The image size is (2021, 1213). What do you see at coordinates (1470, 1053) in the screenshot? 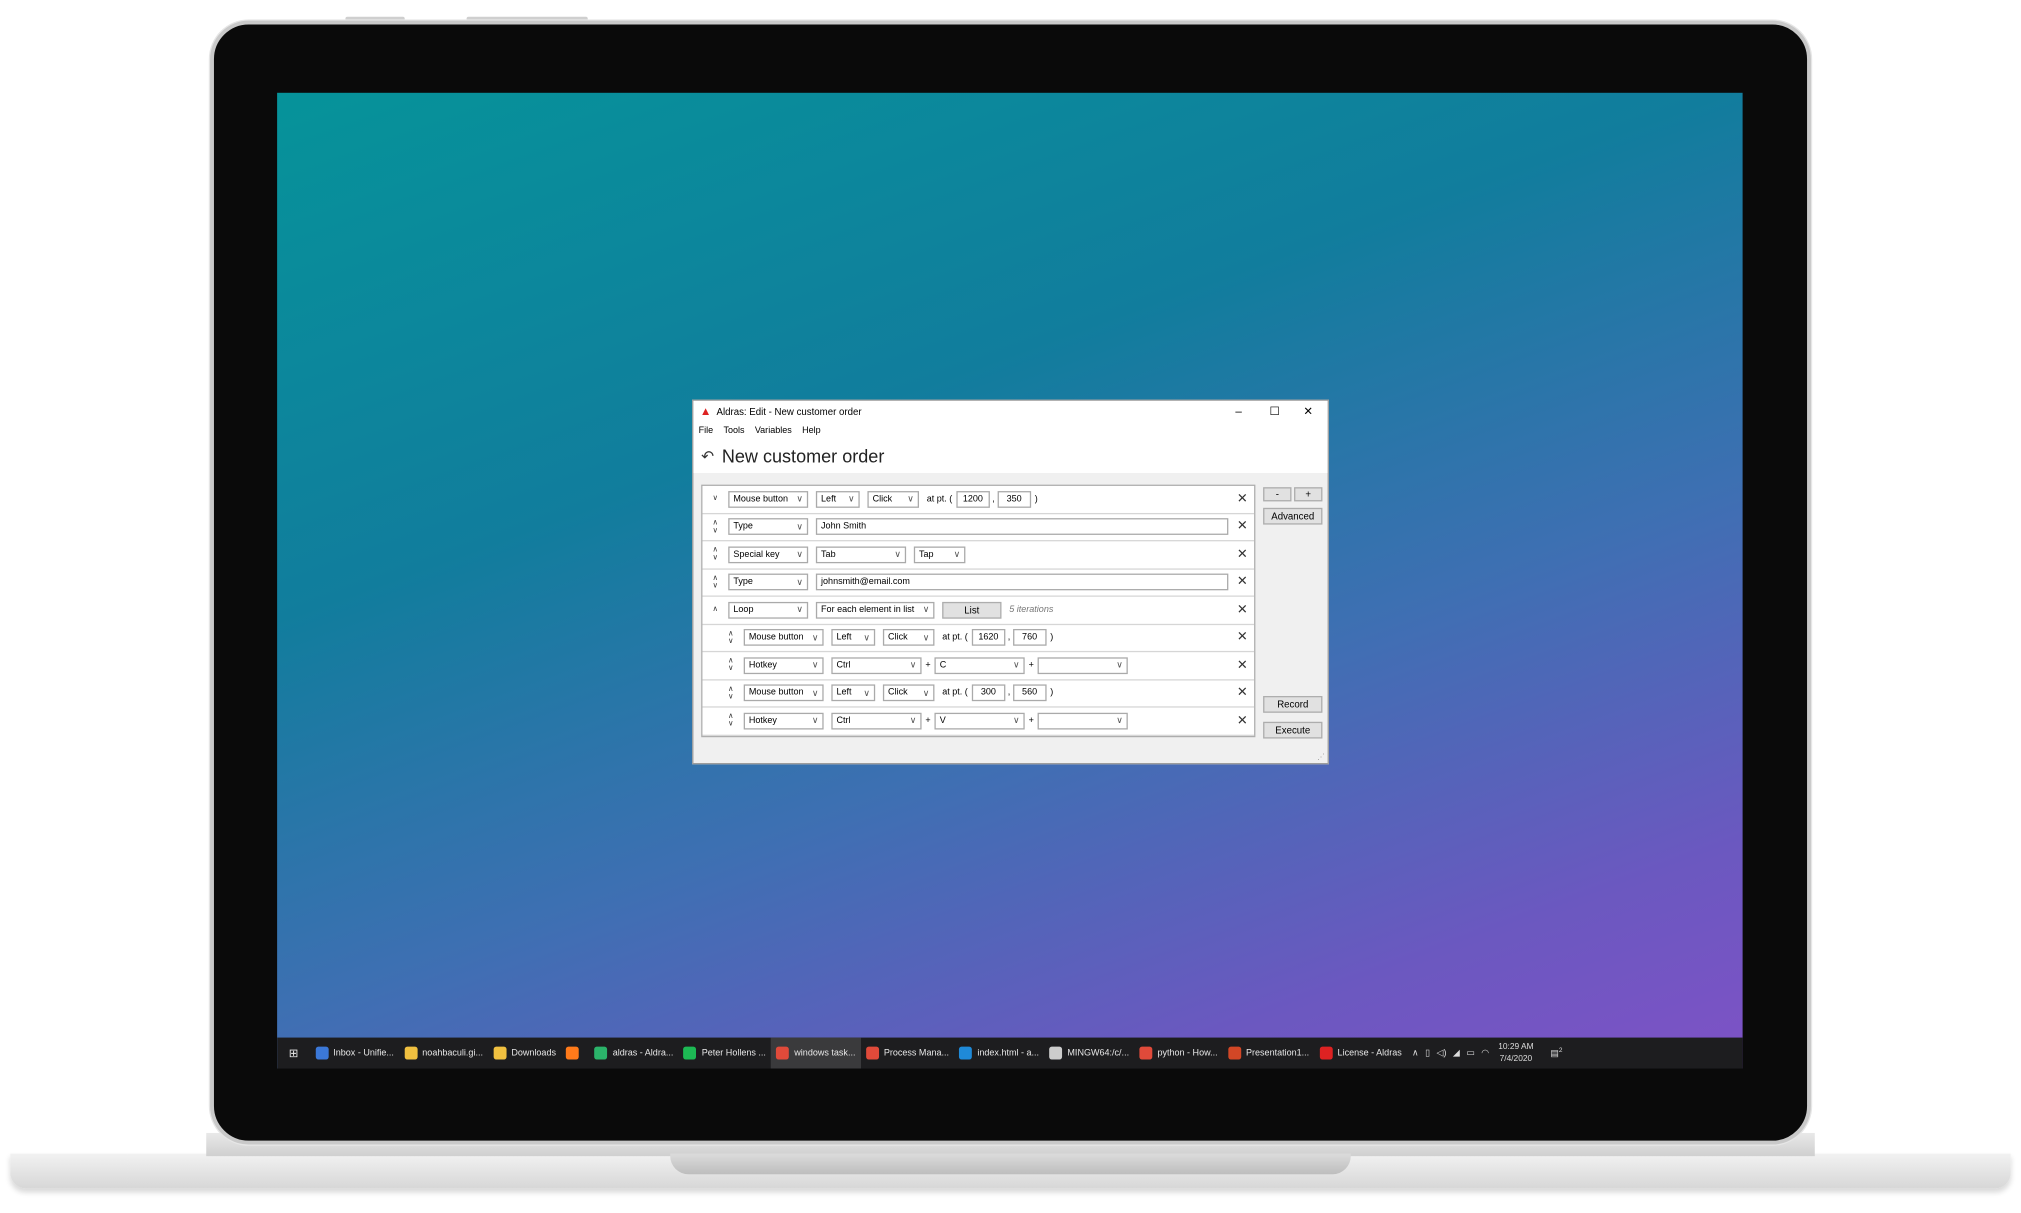
I see `keyboard-icon: ▭` at bounding box center [1470, 1053].